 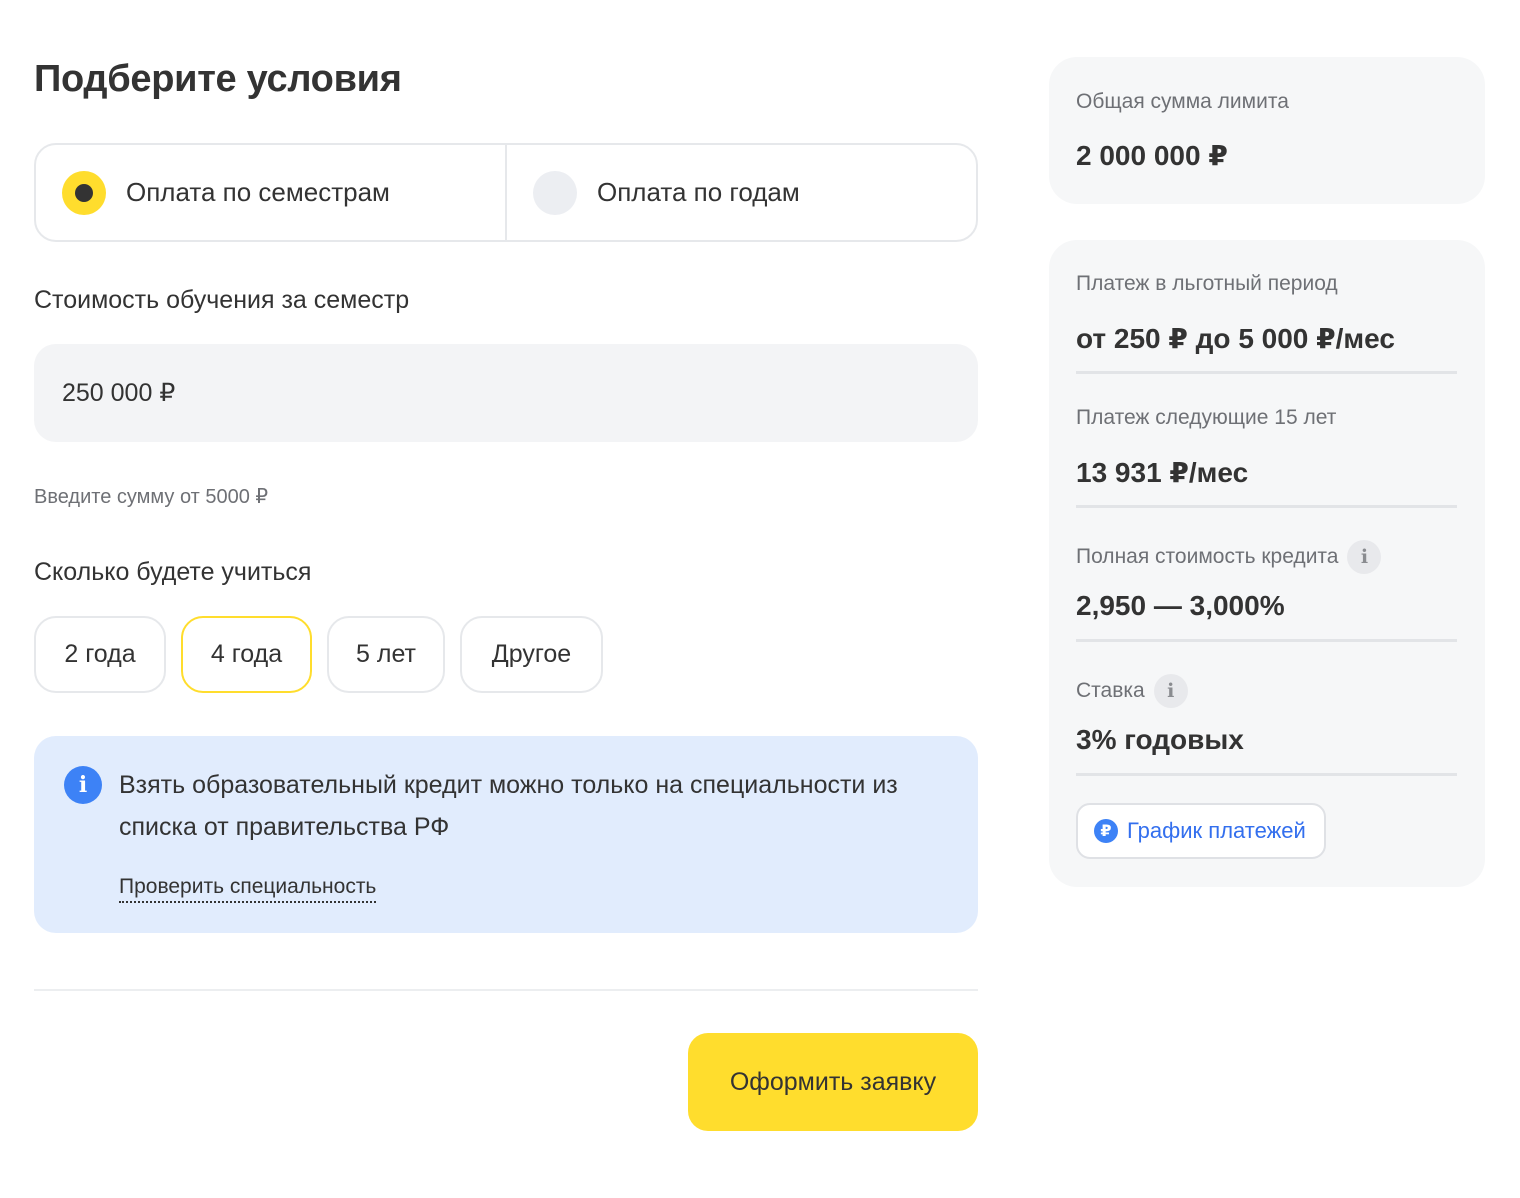 I want to click on cost-input, so click(x=506, y=393).